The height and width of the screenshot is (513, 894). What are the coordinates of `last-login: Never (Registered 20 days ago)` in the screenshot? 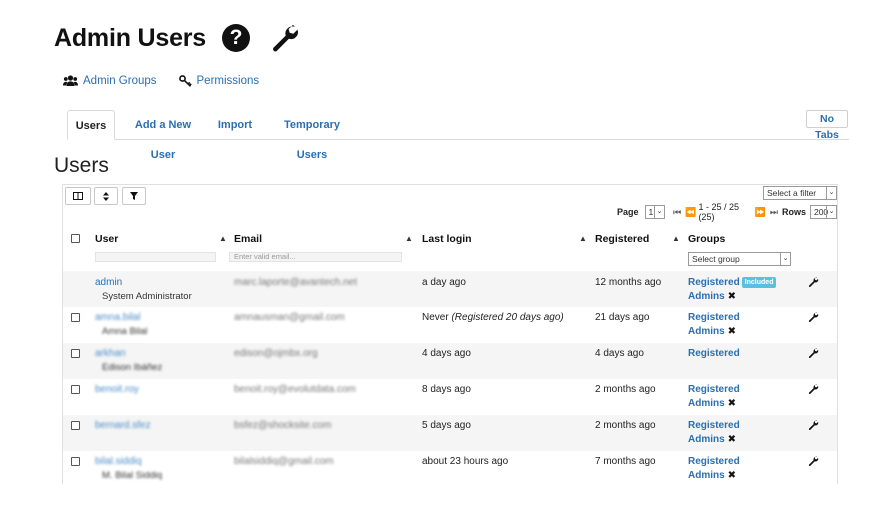 It's located at (493, 317).